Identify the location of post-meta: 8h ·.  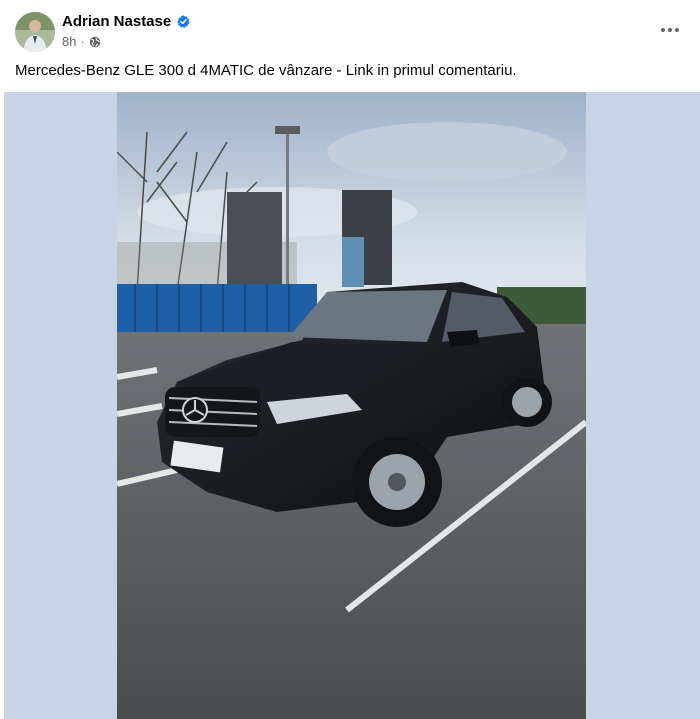
(81, 41).